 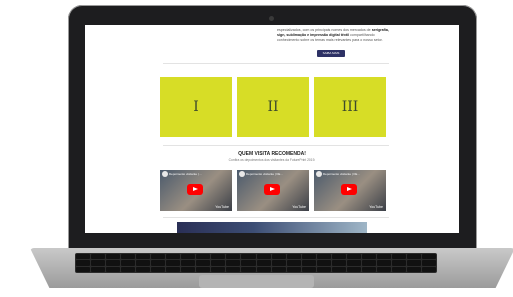 I want to click on tile-1: I, so click(x=196, y=107).